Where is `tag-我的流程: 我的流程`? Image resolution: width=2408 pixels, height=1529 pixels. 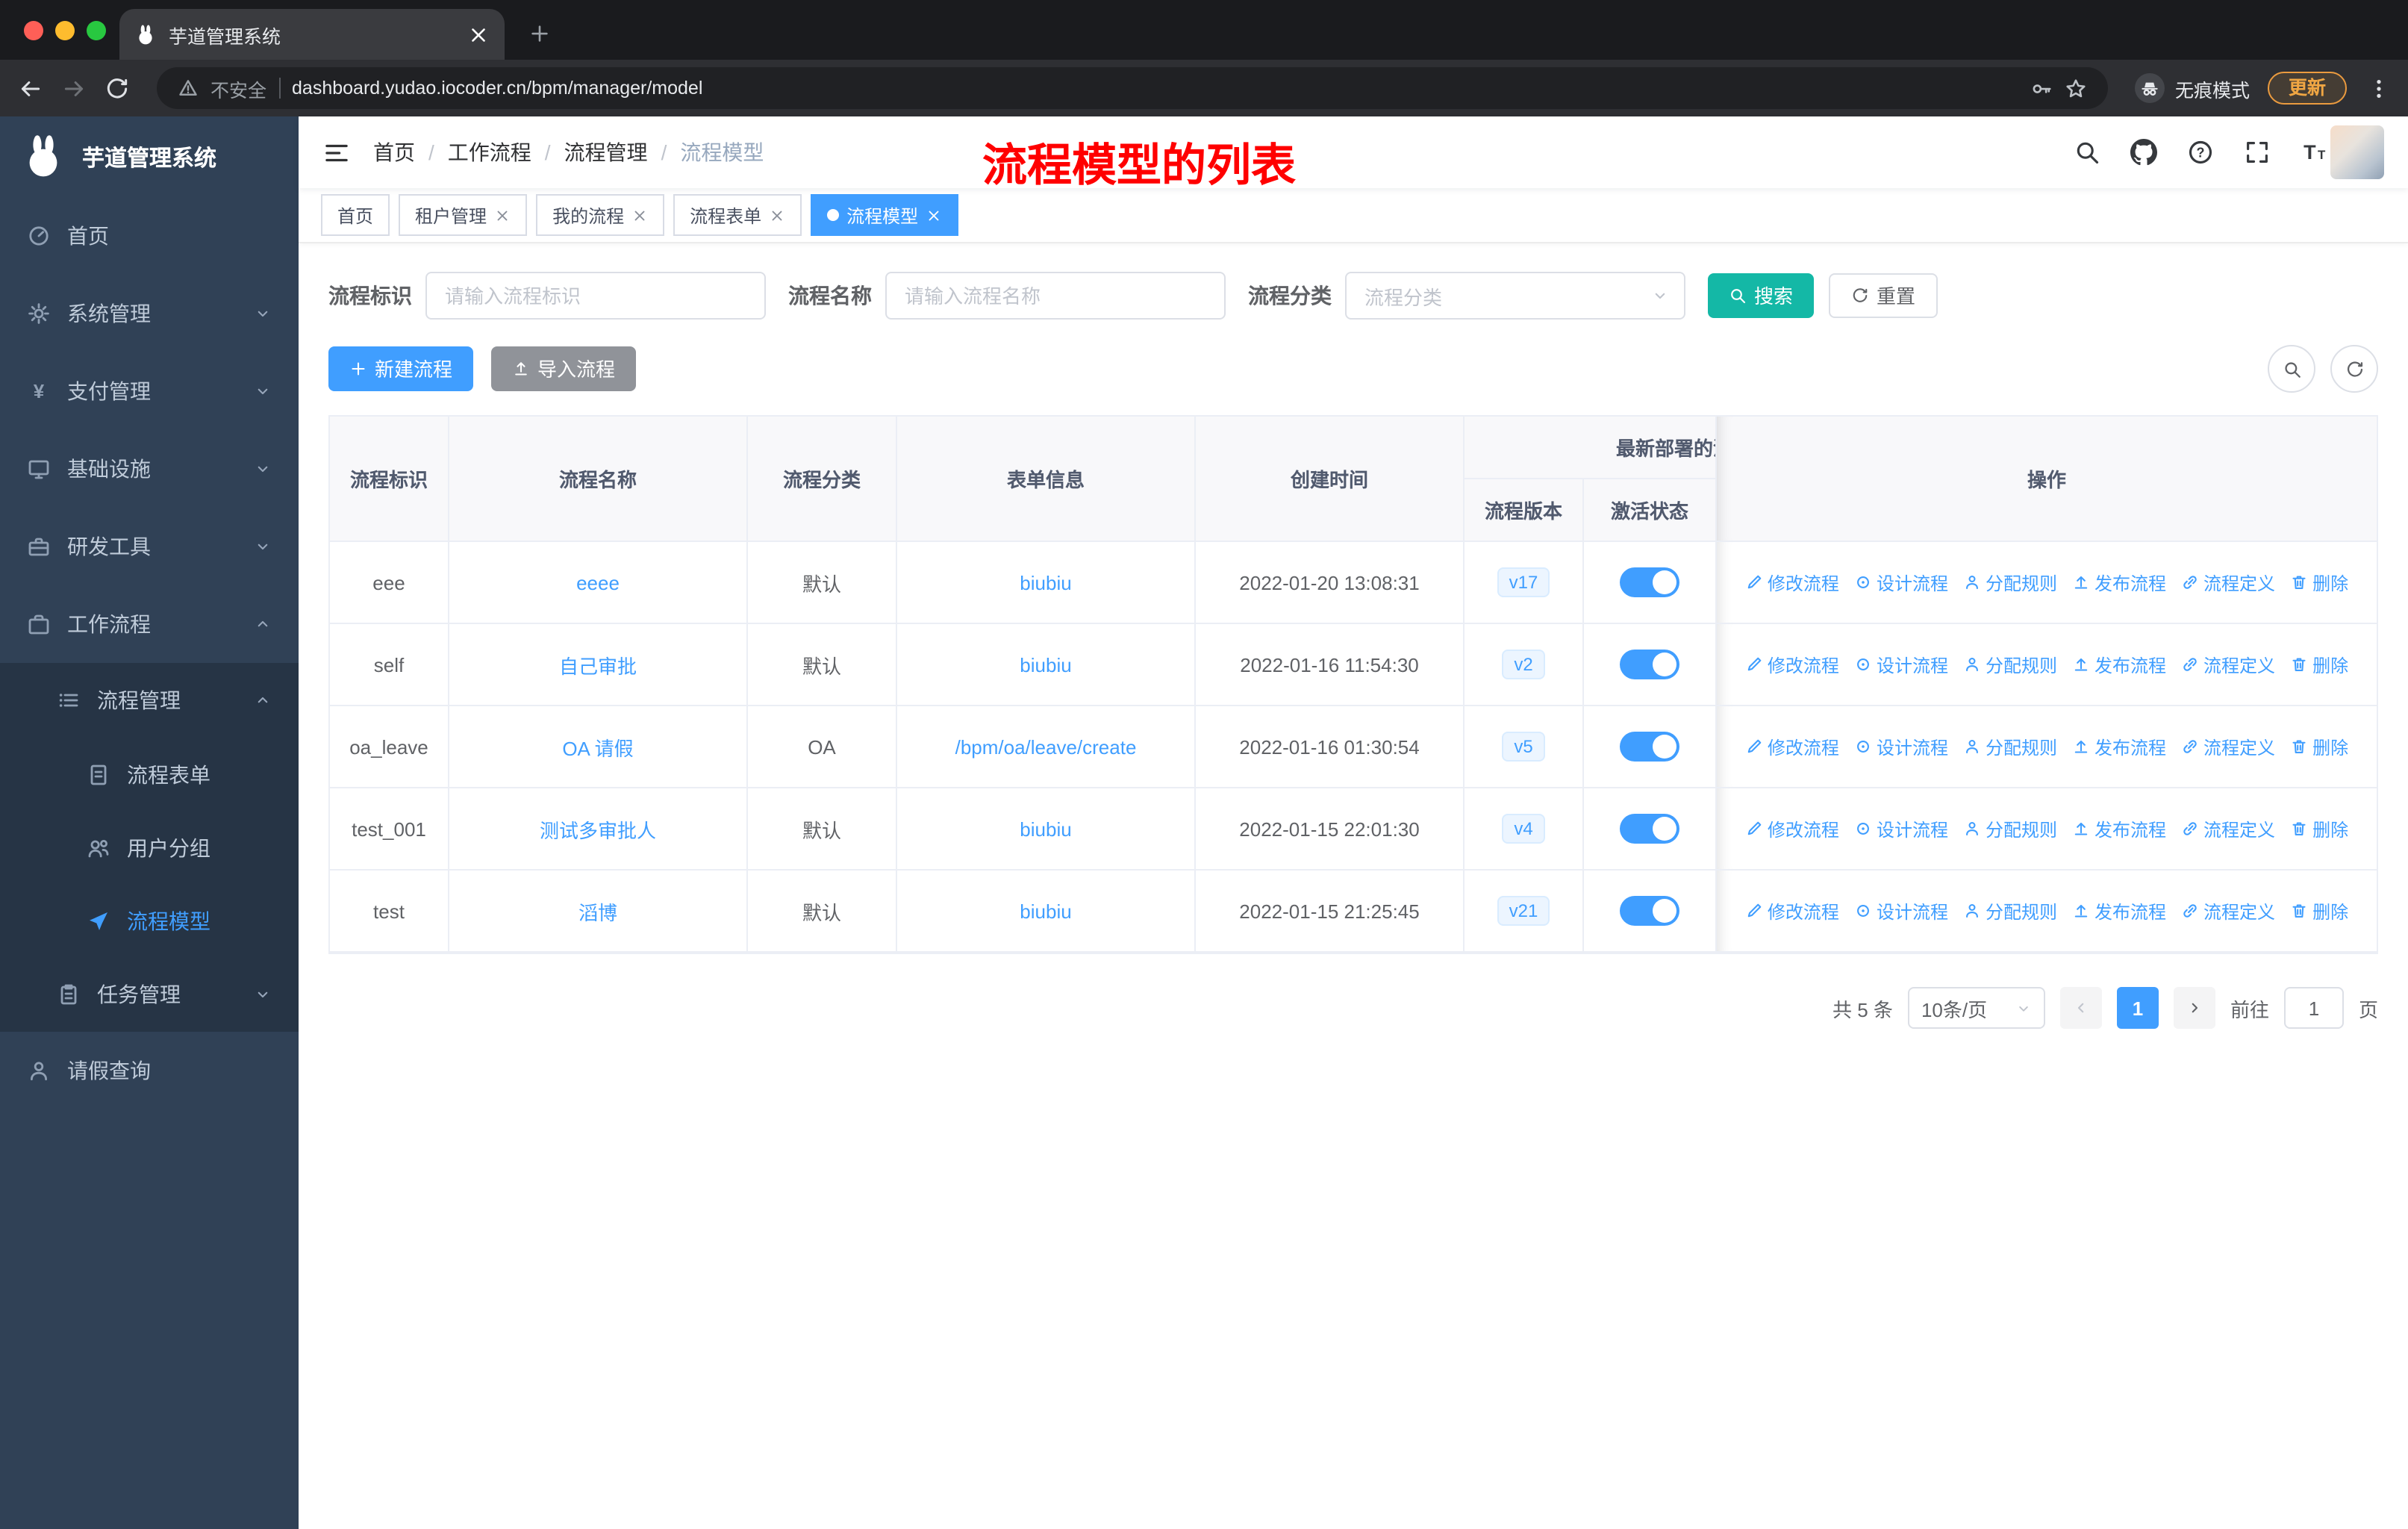 tag-我的流程: 我的流程 is located at coordinates (600, 215).